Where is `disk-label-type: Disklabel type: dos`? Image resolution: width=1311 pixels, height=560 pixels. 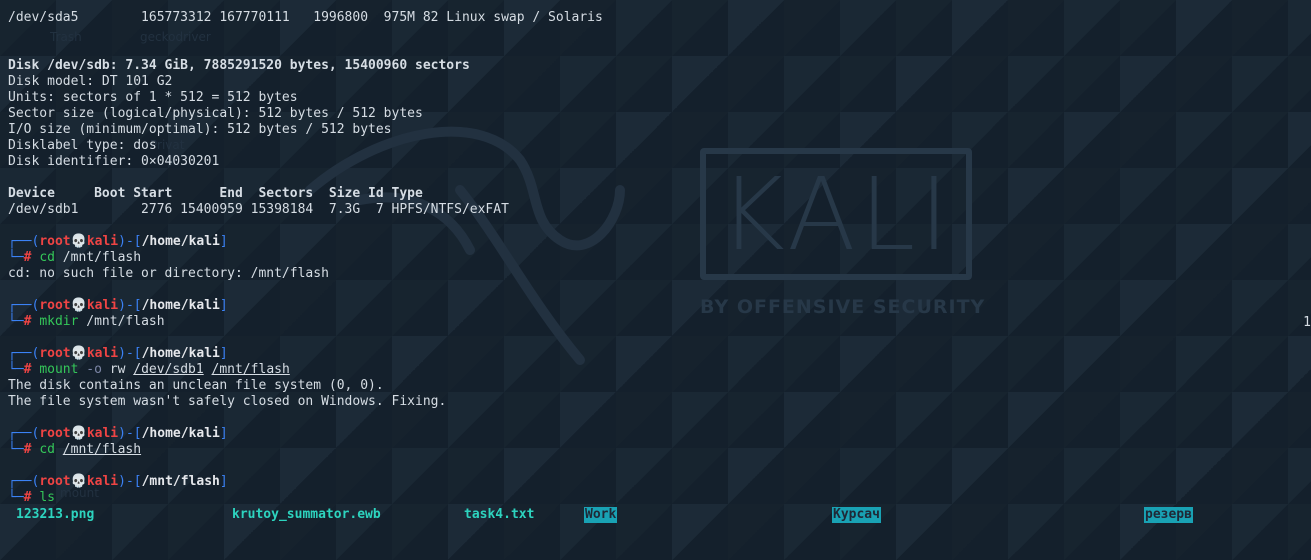
disk-label-type: Disklabel type: dos is located at coordinates (82, 145).